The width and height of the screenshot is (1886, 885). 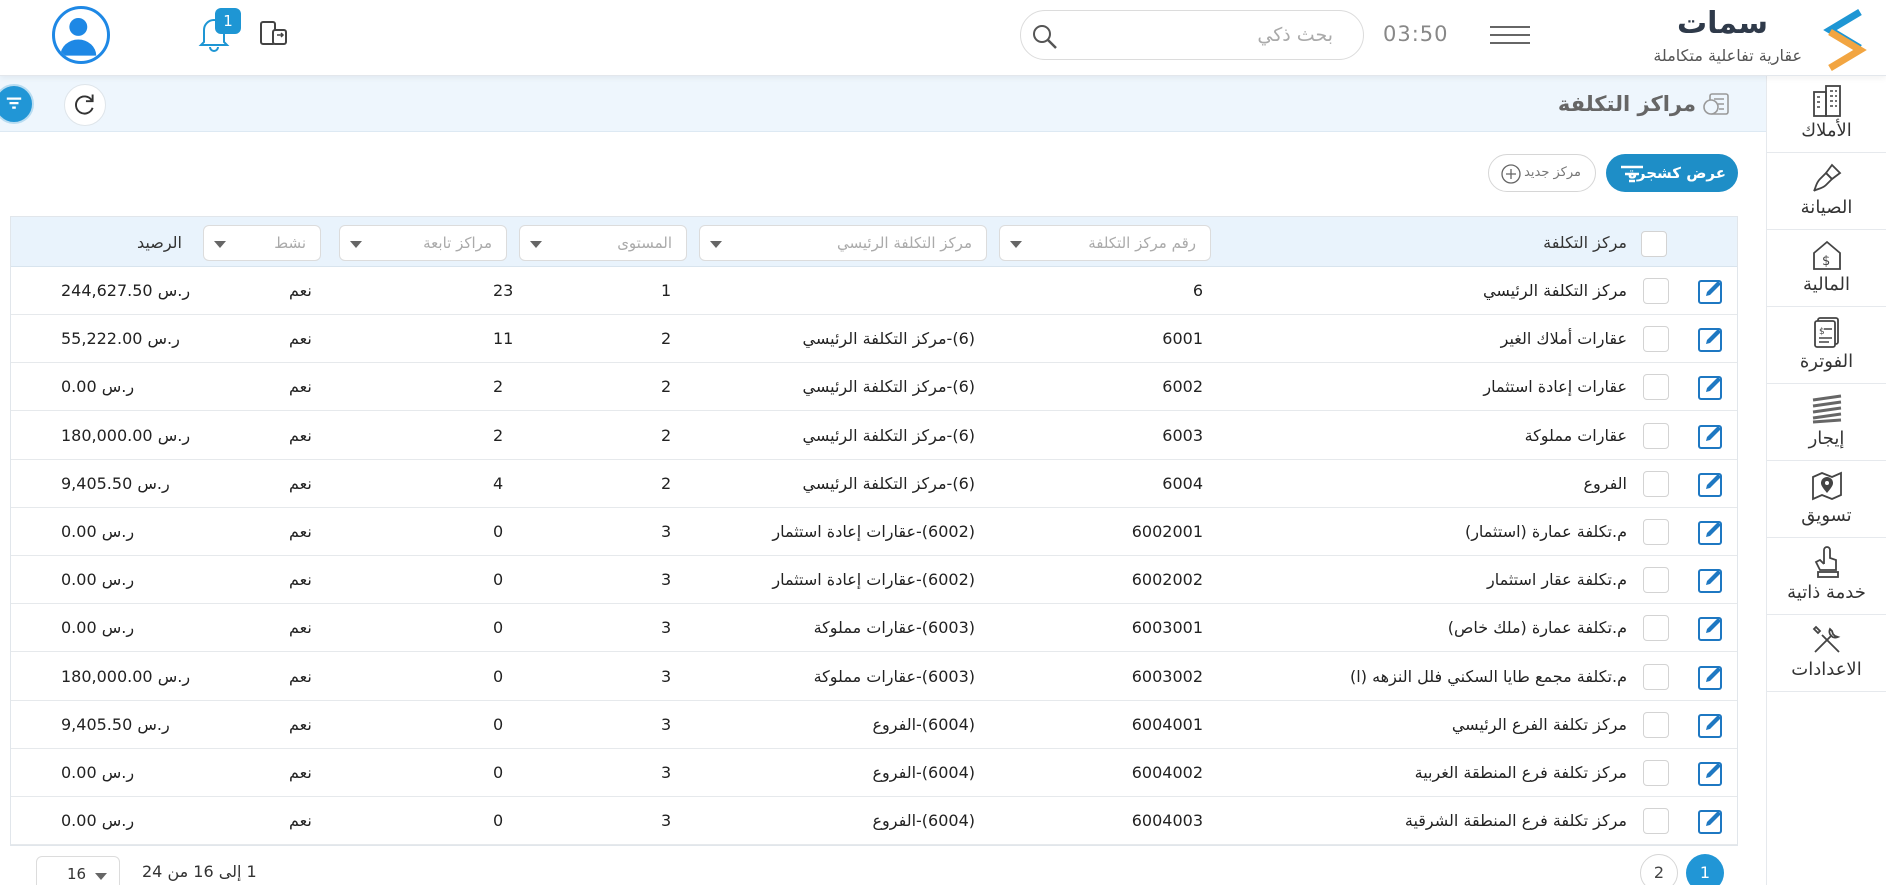 What do you see at coordinates (1845, 40) in the screenshot?
I see `samat-logo-icon` at bounding box center [1845, 40].